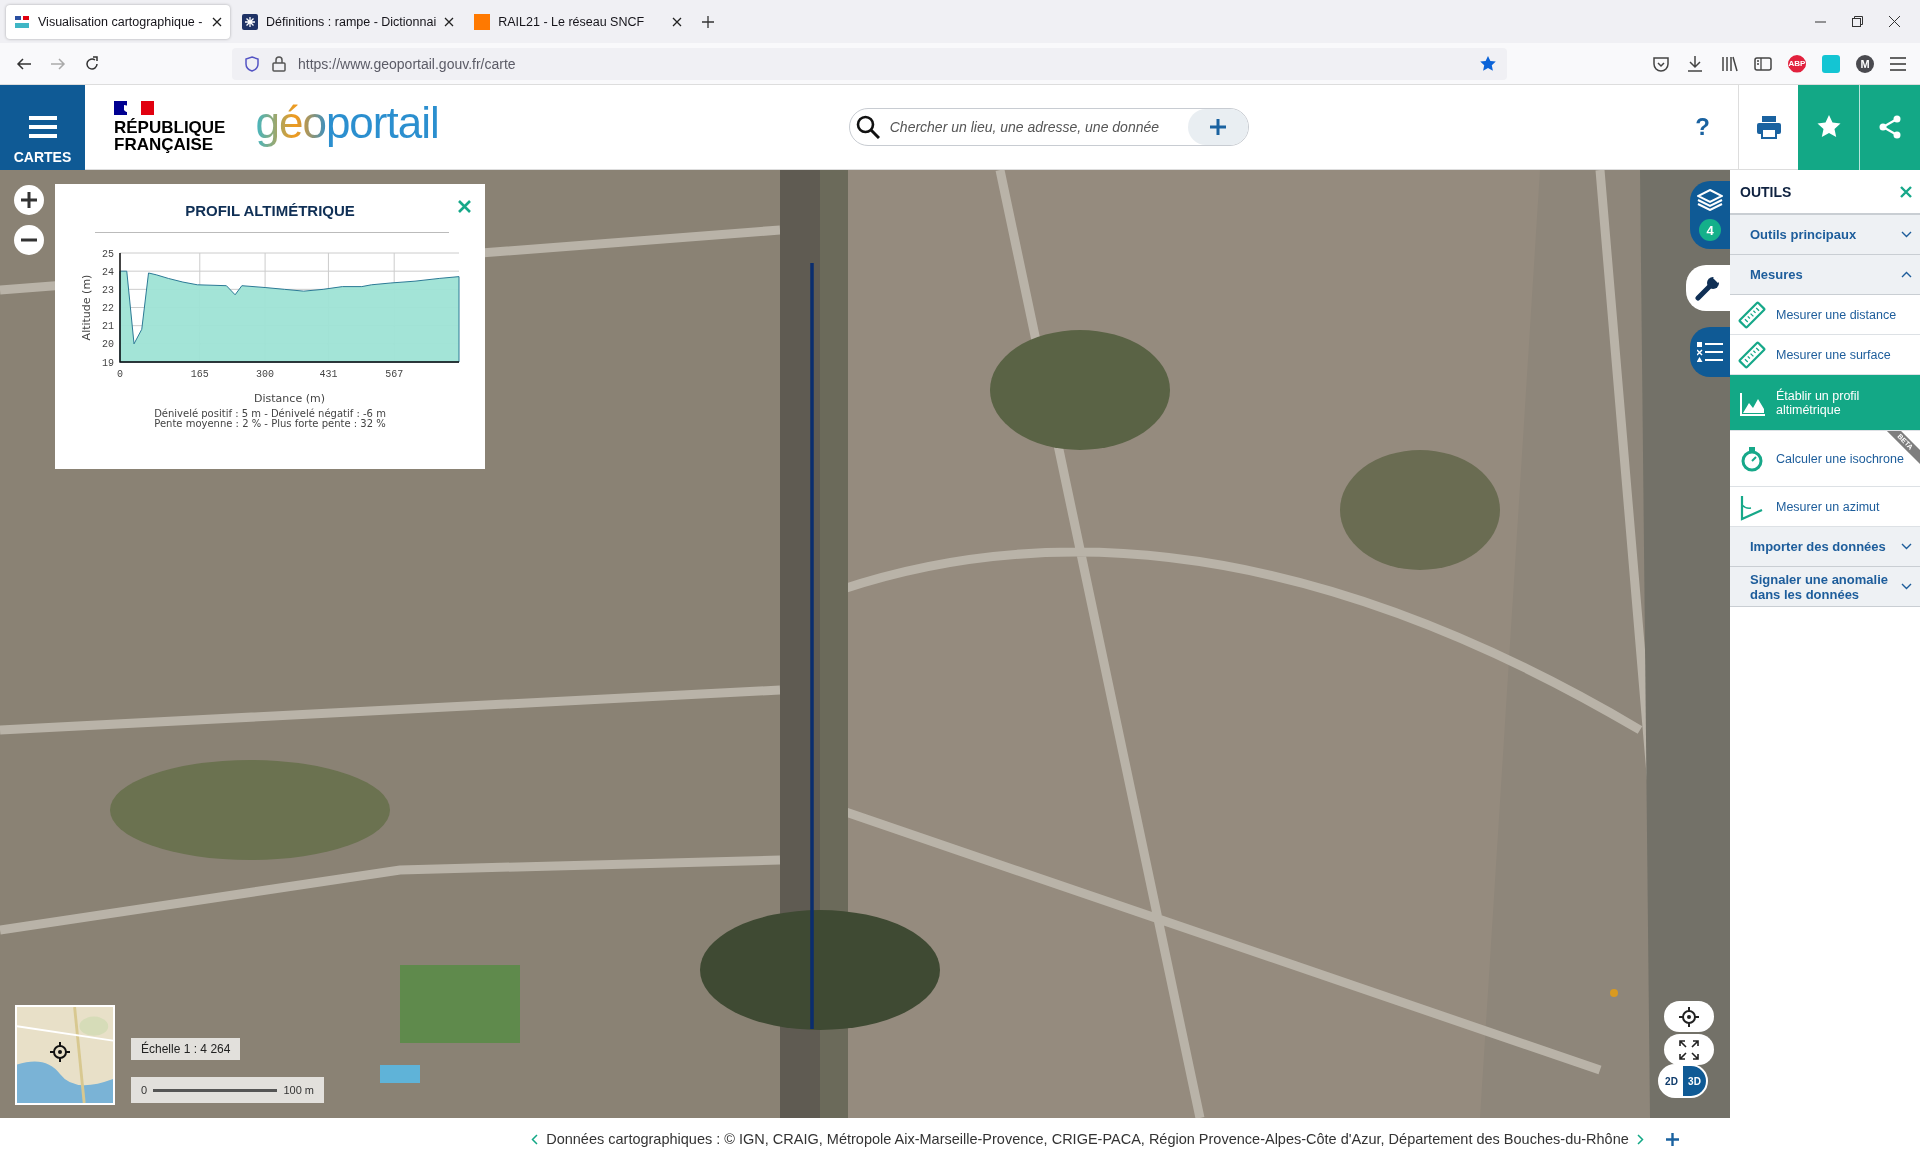 The width and height of the screenshot is (1920, 1160). I want to click on star-icon, so click(1828, 127).